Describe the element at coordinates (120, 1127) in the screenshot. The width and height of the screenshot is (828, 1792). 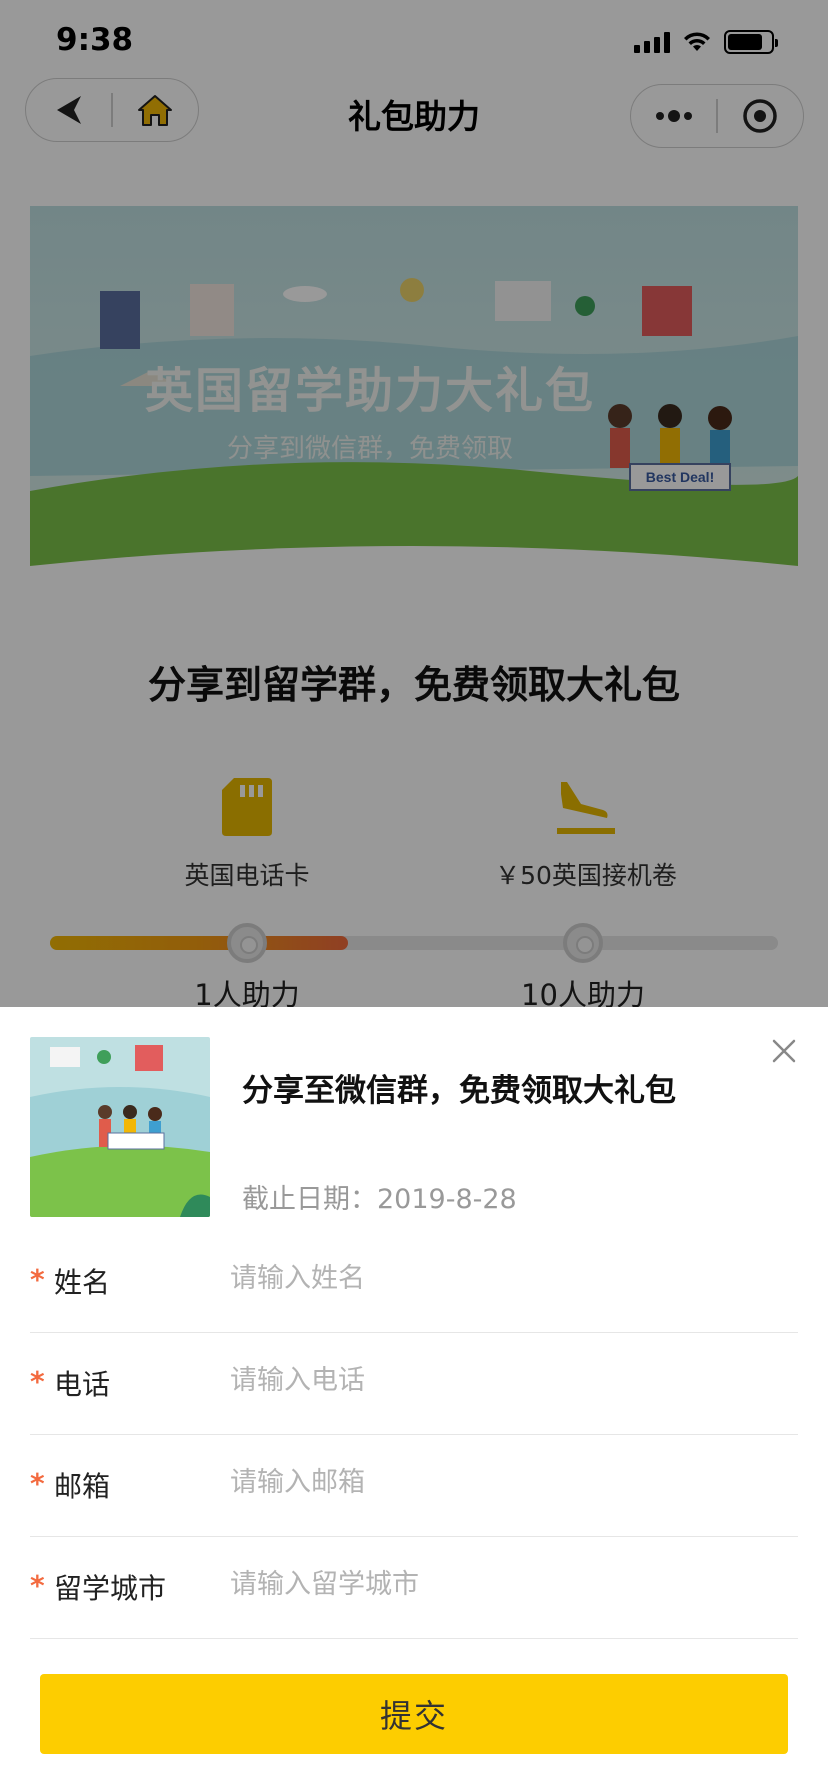
I see `gift-thumbnail` at that location.